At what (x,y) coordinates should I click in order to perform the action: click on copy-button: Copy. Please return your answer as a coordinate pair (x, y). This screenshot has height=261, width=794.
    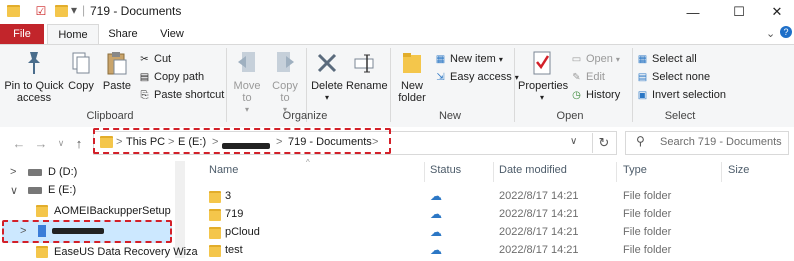
    Looking at the image, I should click on (81, 70).